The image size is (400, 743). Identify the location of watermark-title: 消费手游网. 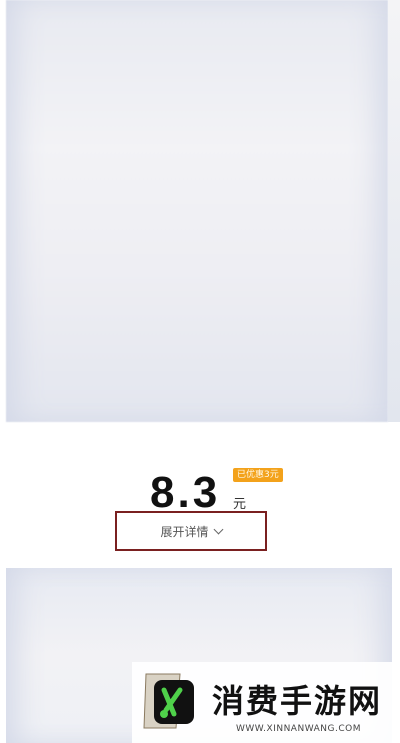
(297, 701).